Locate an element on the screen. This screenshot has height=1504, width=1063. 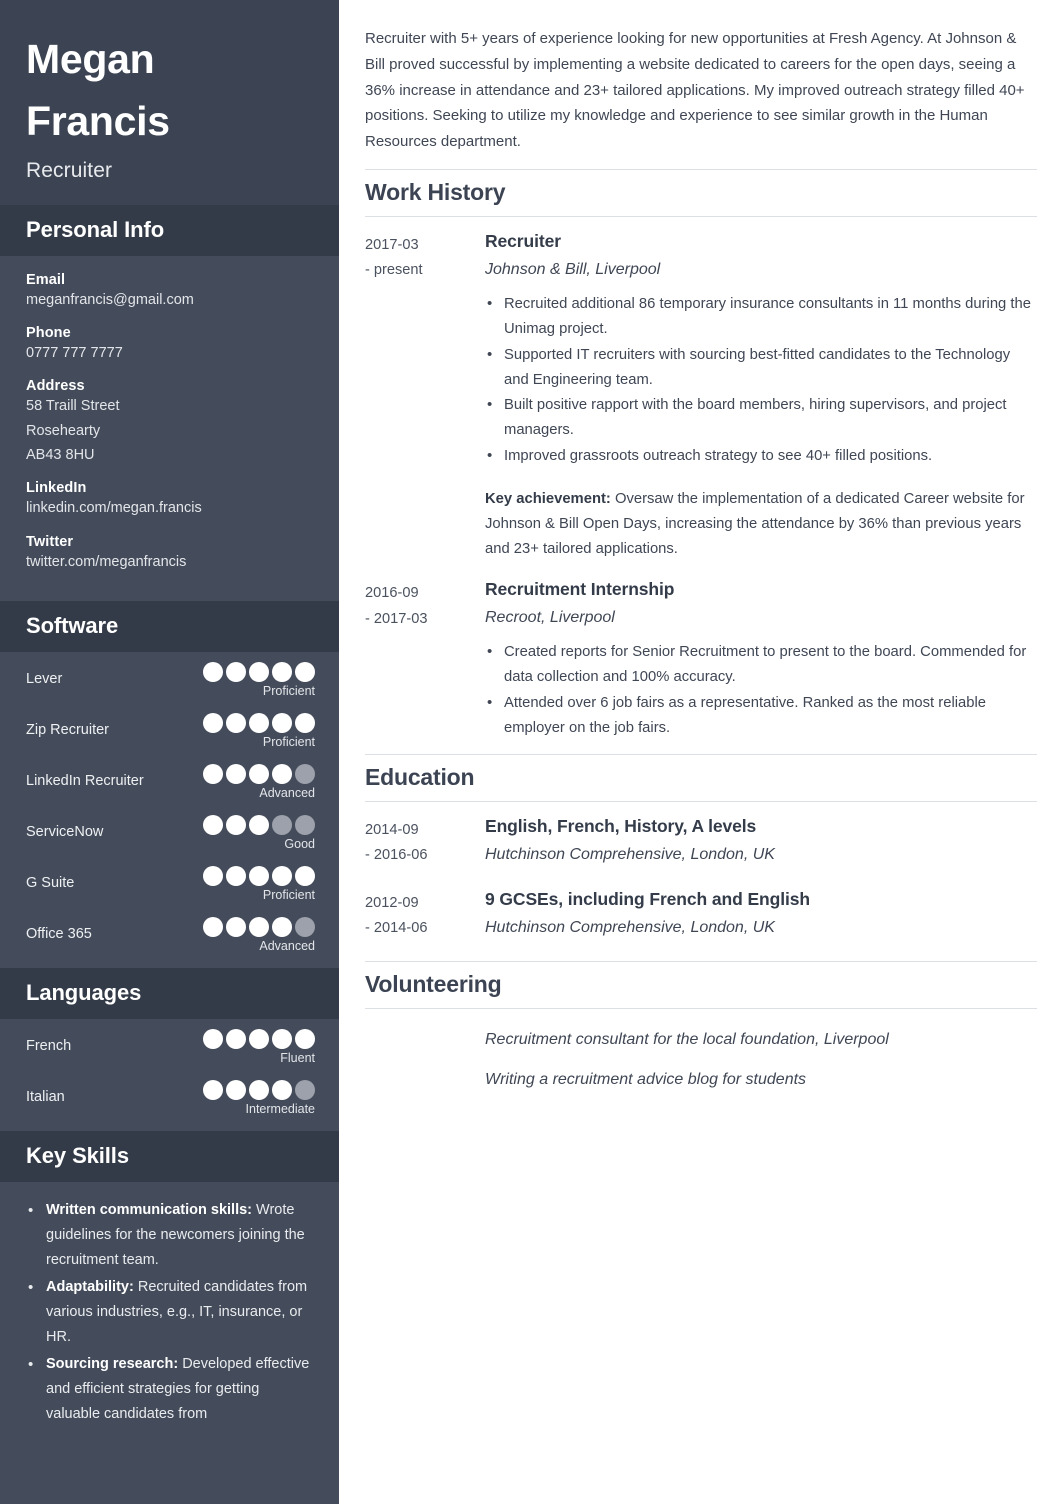
personal-info-value-line: AB43 8HU is located at coordinates (60, 455).